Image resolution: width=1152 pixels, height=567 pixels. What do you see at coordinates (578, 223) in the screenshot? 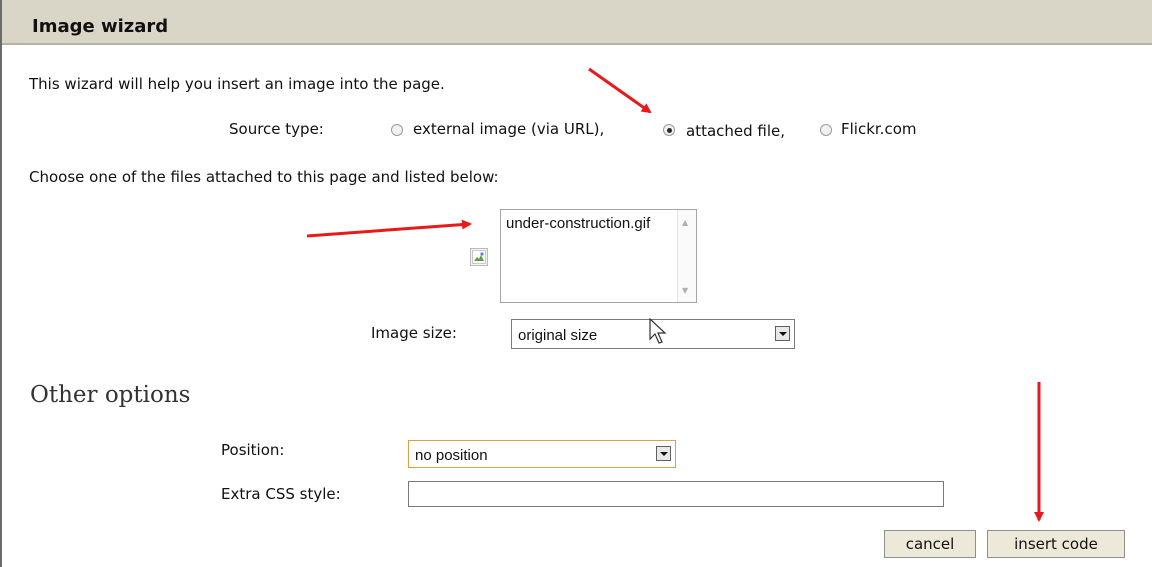
I see `file-list-item: under-construction.gif` at bounding box center [578, 223].